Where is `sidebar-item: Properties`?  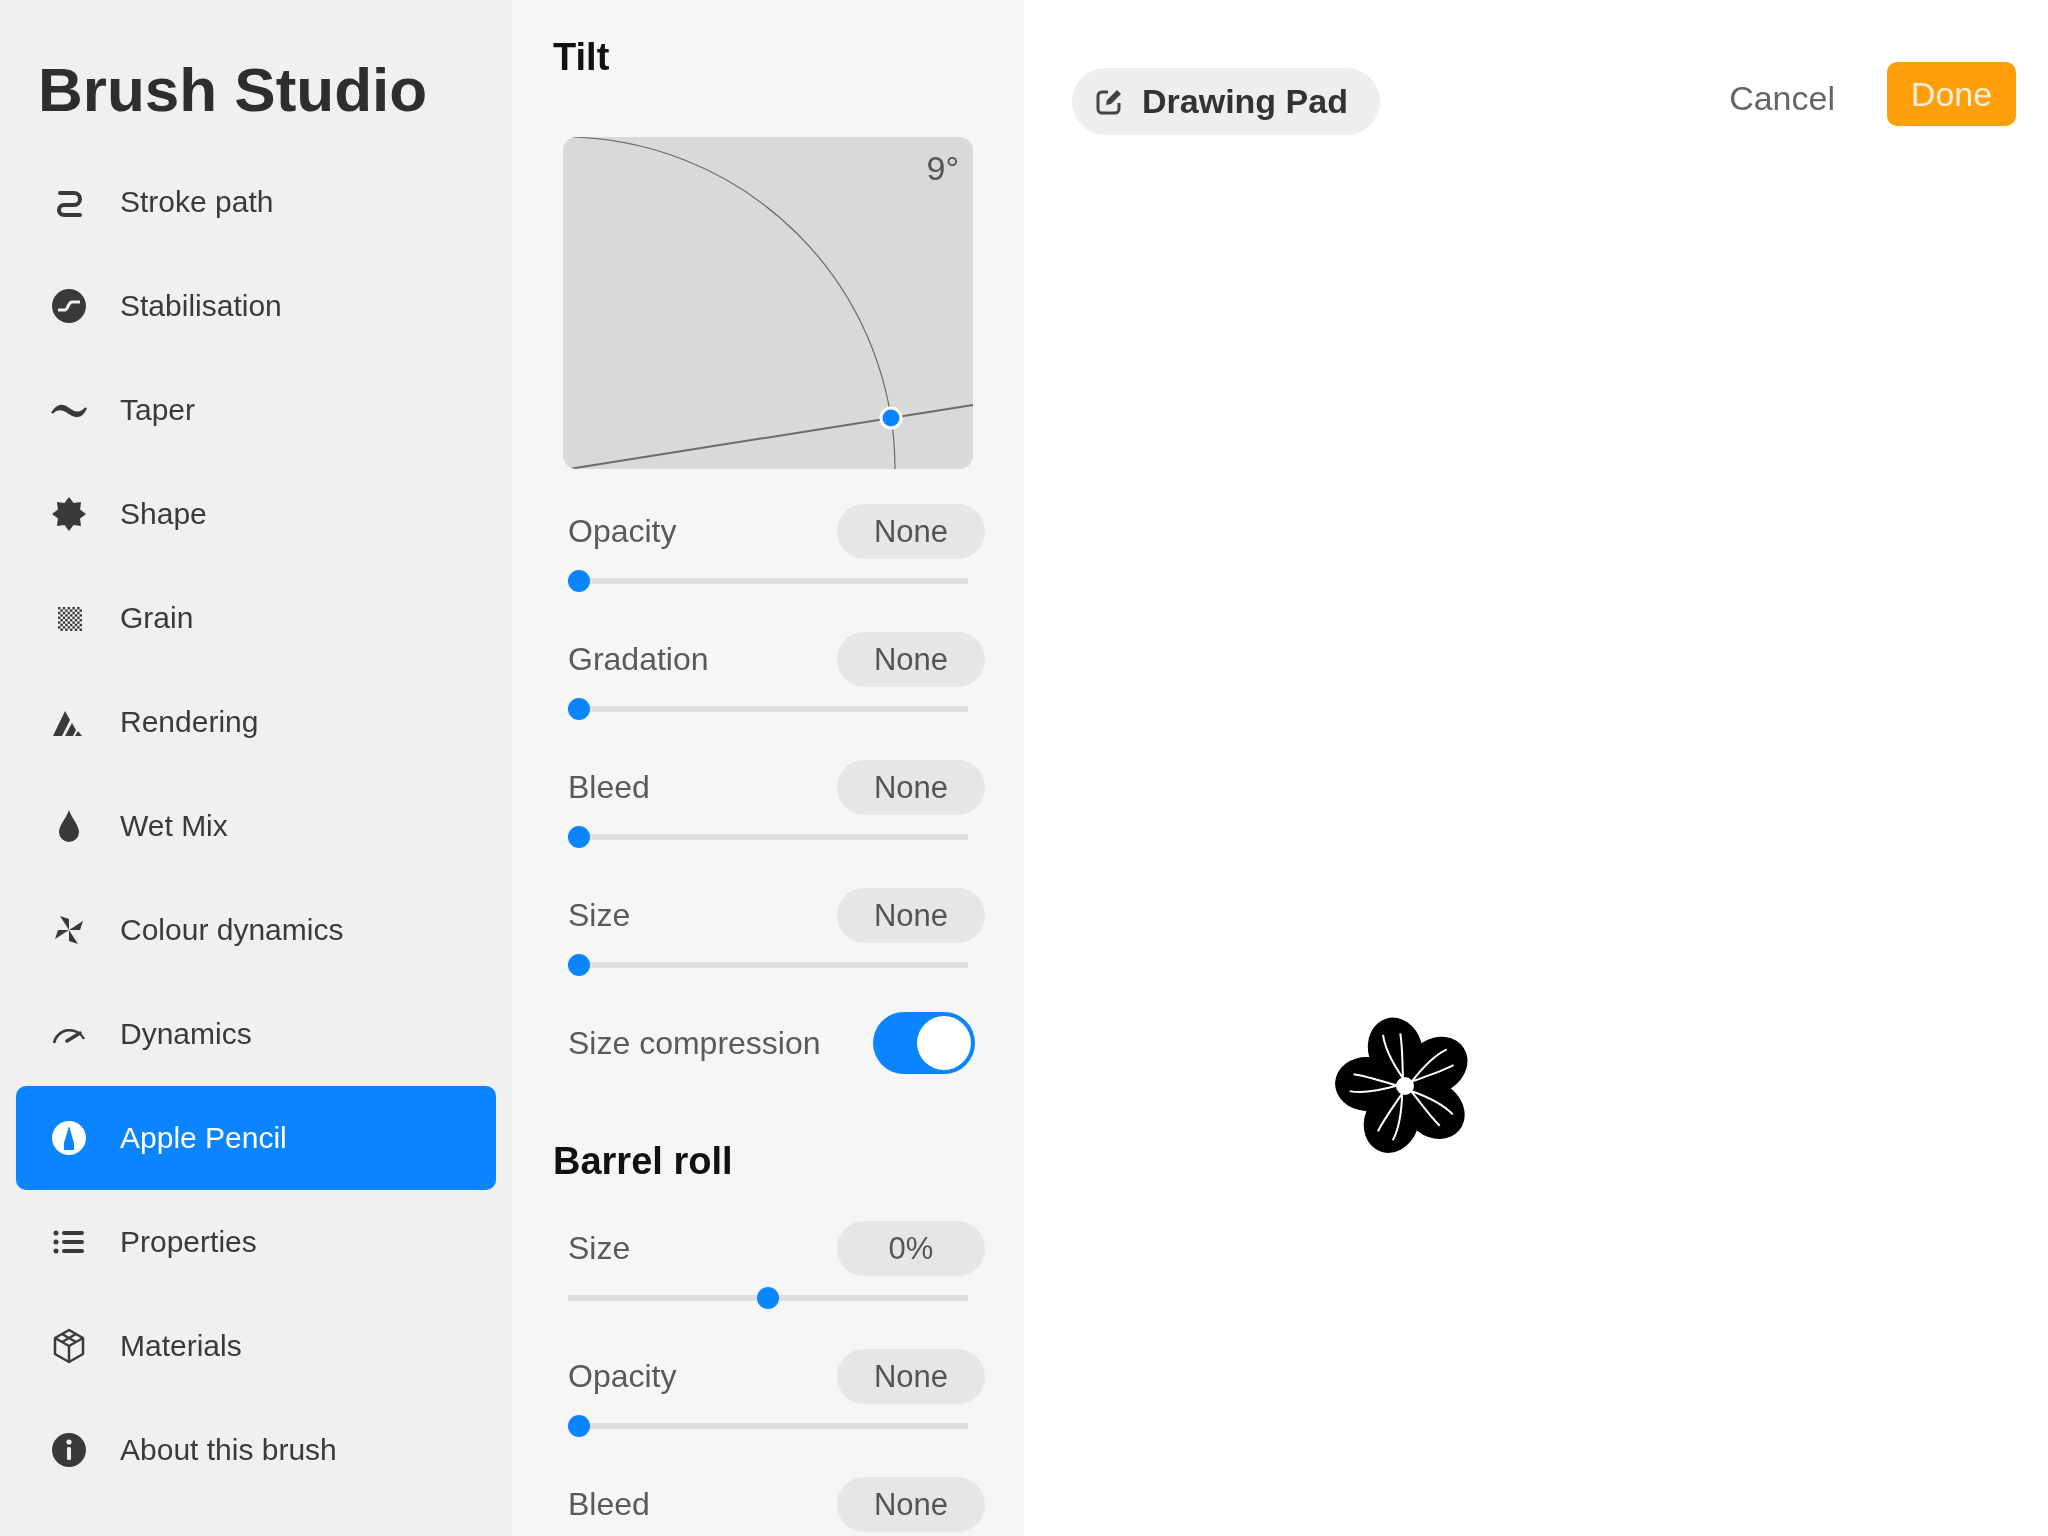 sidebar-item: Properties is located at coordinates (256, 1242).